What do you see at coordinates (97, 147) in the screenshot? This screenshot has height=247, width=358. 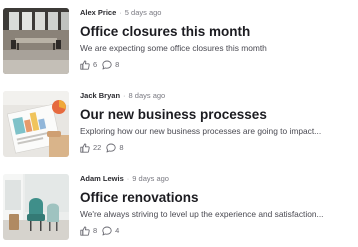 I see `like-count: 22` at bounding box center [97, 147].